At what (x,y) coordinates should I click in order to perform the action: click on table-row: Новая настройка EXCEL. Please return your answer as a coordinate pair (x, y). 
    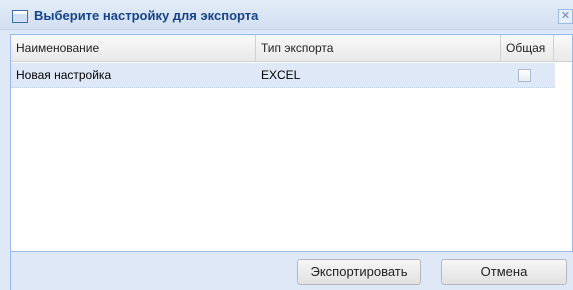
    Looking at the image, I should click on (283, 75).